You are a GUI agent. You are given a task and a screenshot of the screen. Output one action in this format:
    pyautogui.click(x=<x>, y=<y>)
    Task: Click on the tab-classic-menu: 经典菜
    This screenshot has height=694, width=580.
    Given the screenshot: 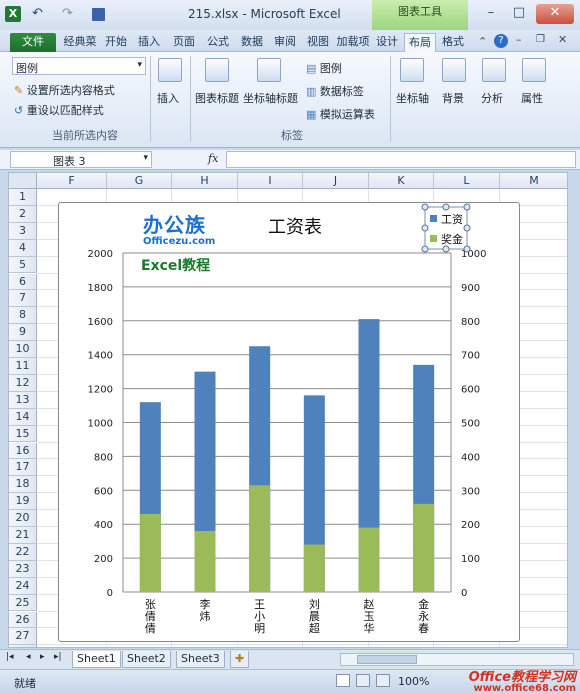 What is the action you would take?
    pyautogui.click(x=80, y=42)
    